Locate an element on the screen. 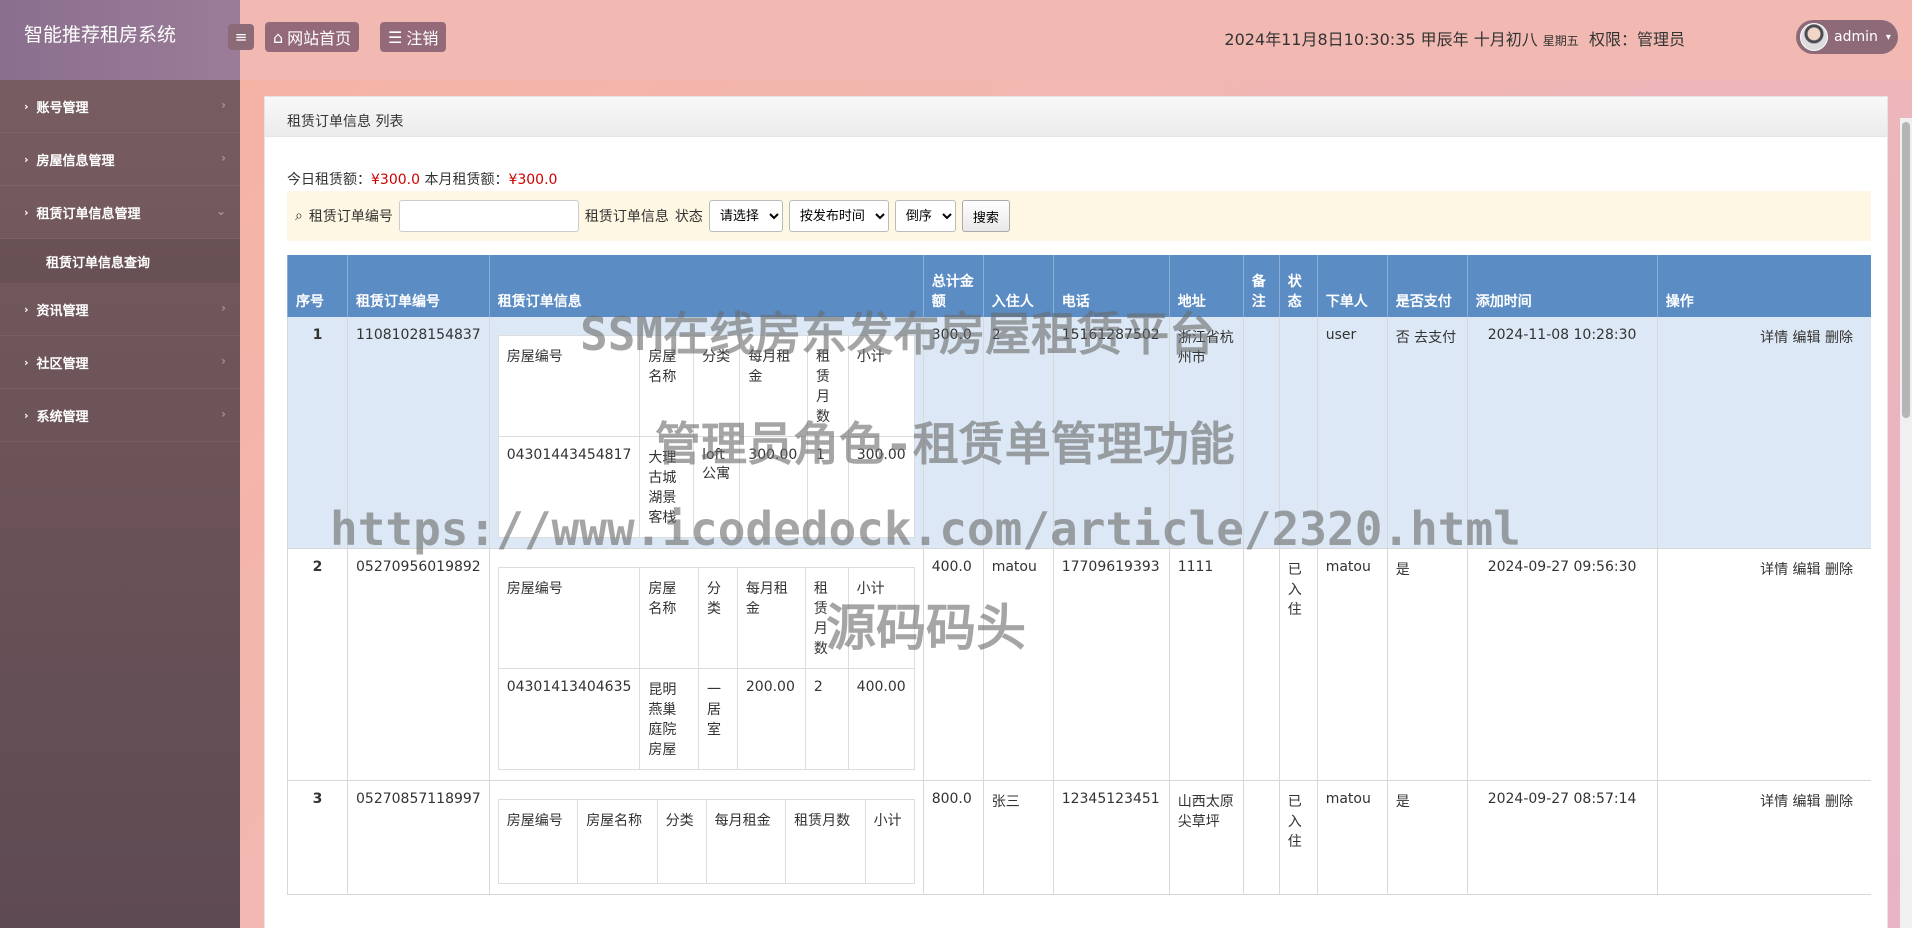 The width and height of the screenshot is (1912, 928). sidebar-item-label: 系统管理 is located at coordinates (62, 417).